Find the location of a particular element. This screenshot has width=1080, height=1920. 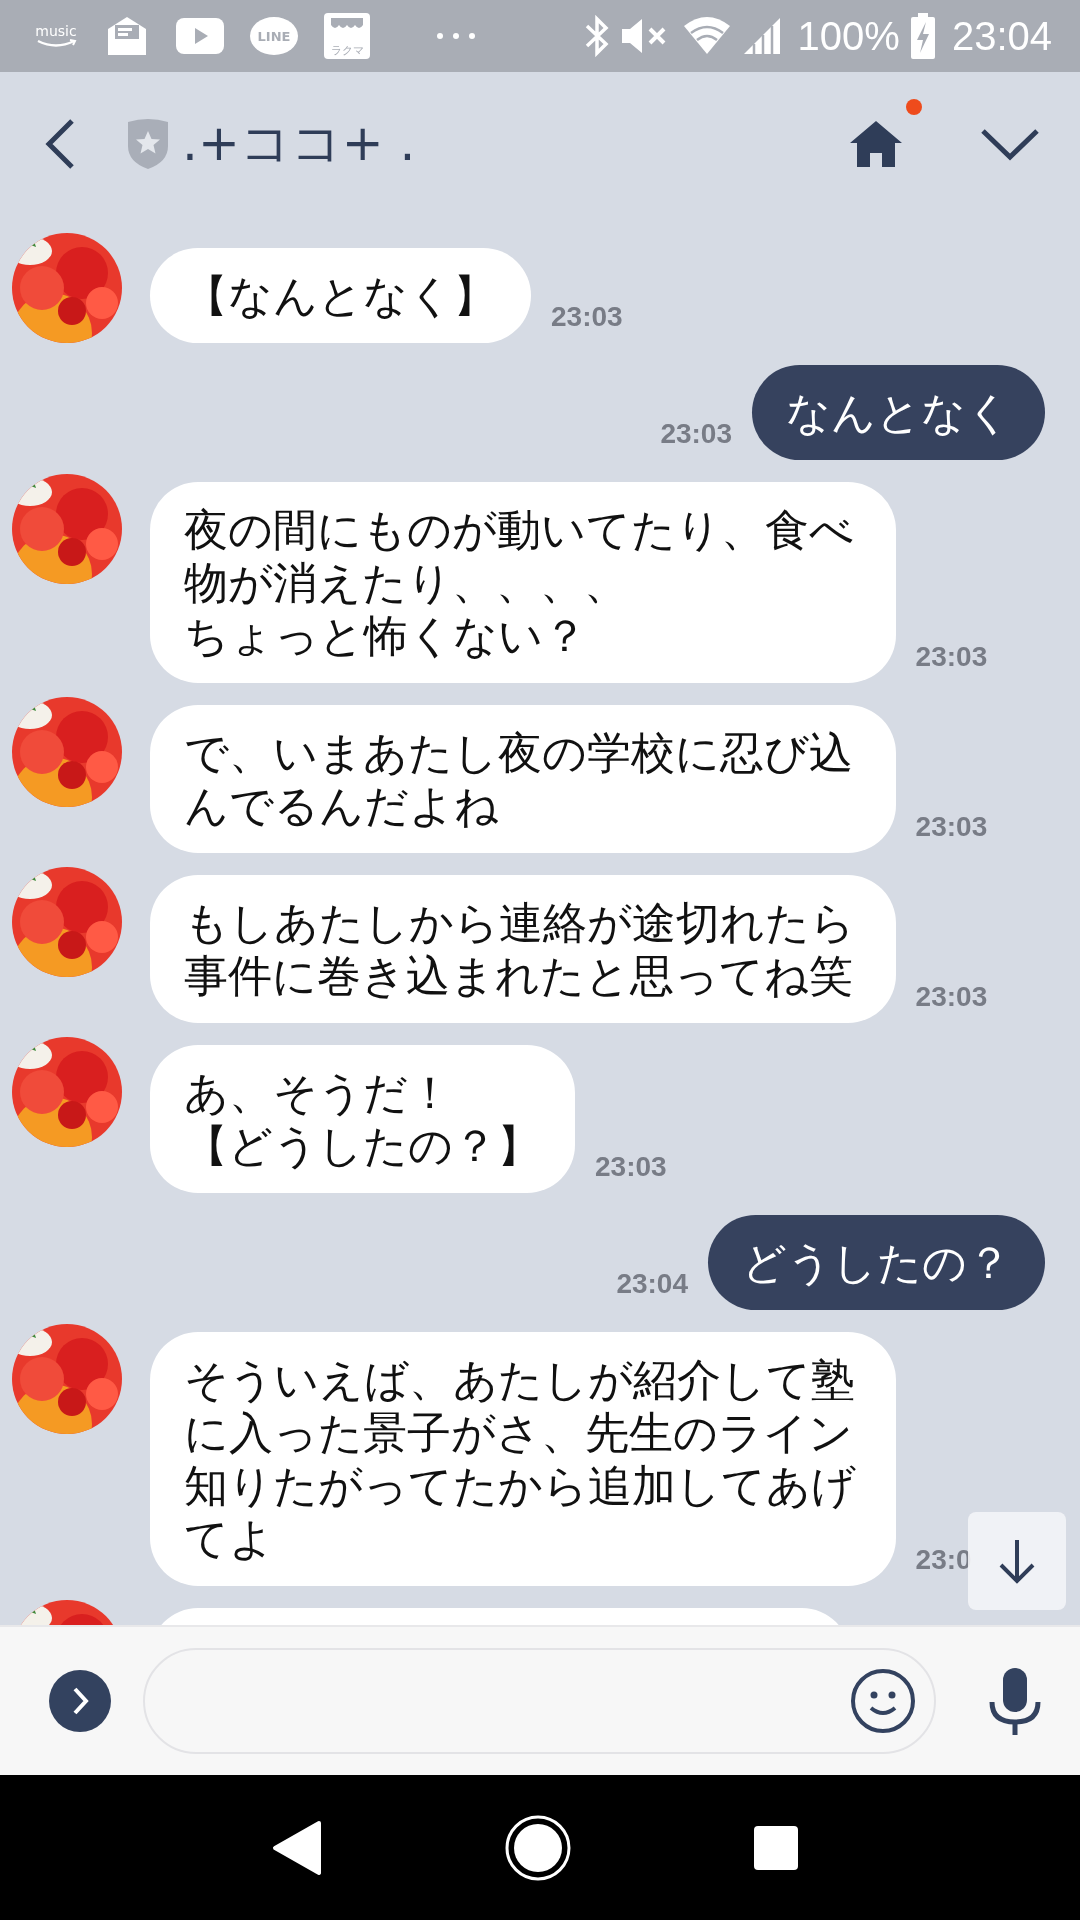

wifi-icon is located at coordinates (706, 36).